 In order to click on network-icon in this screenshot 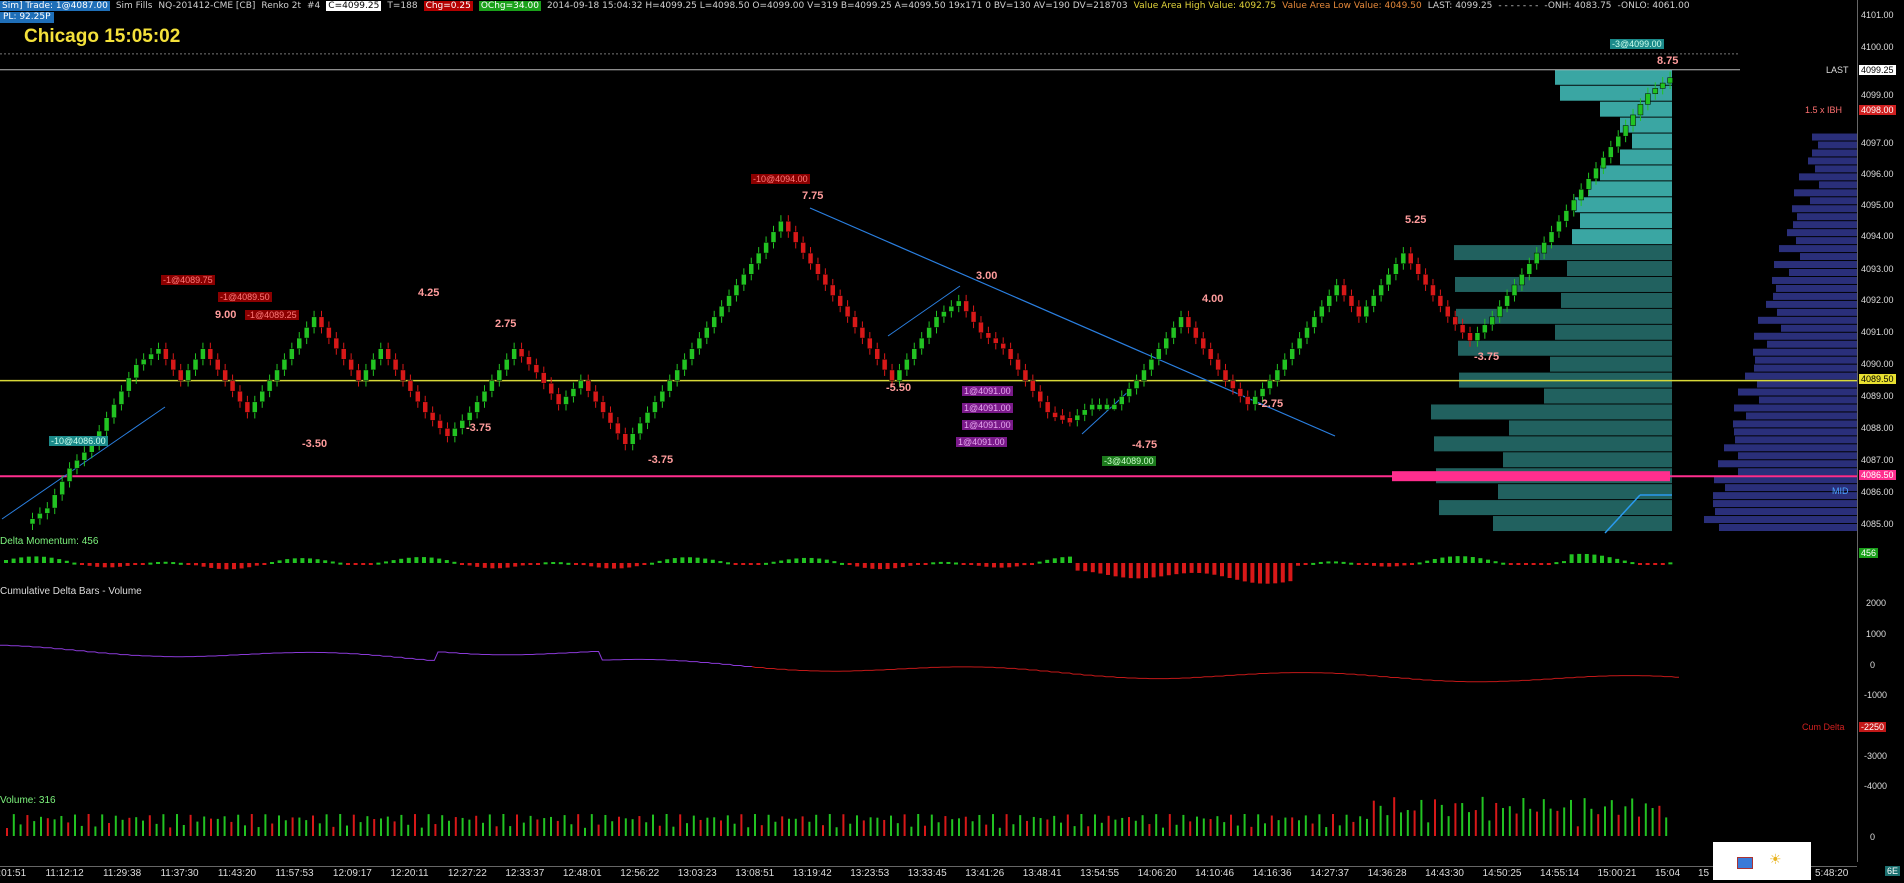, I will do `click(1745, 863)`.